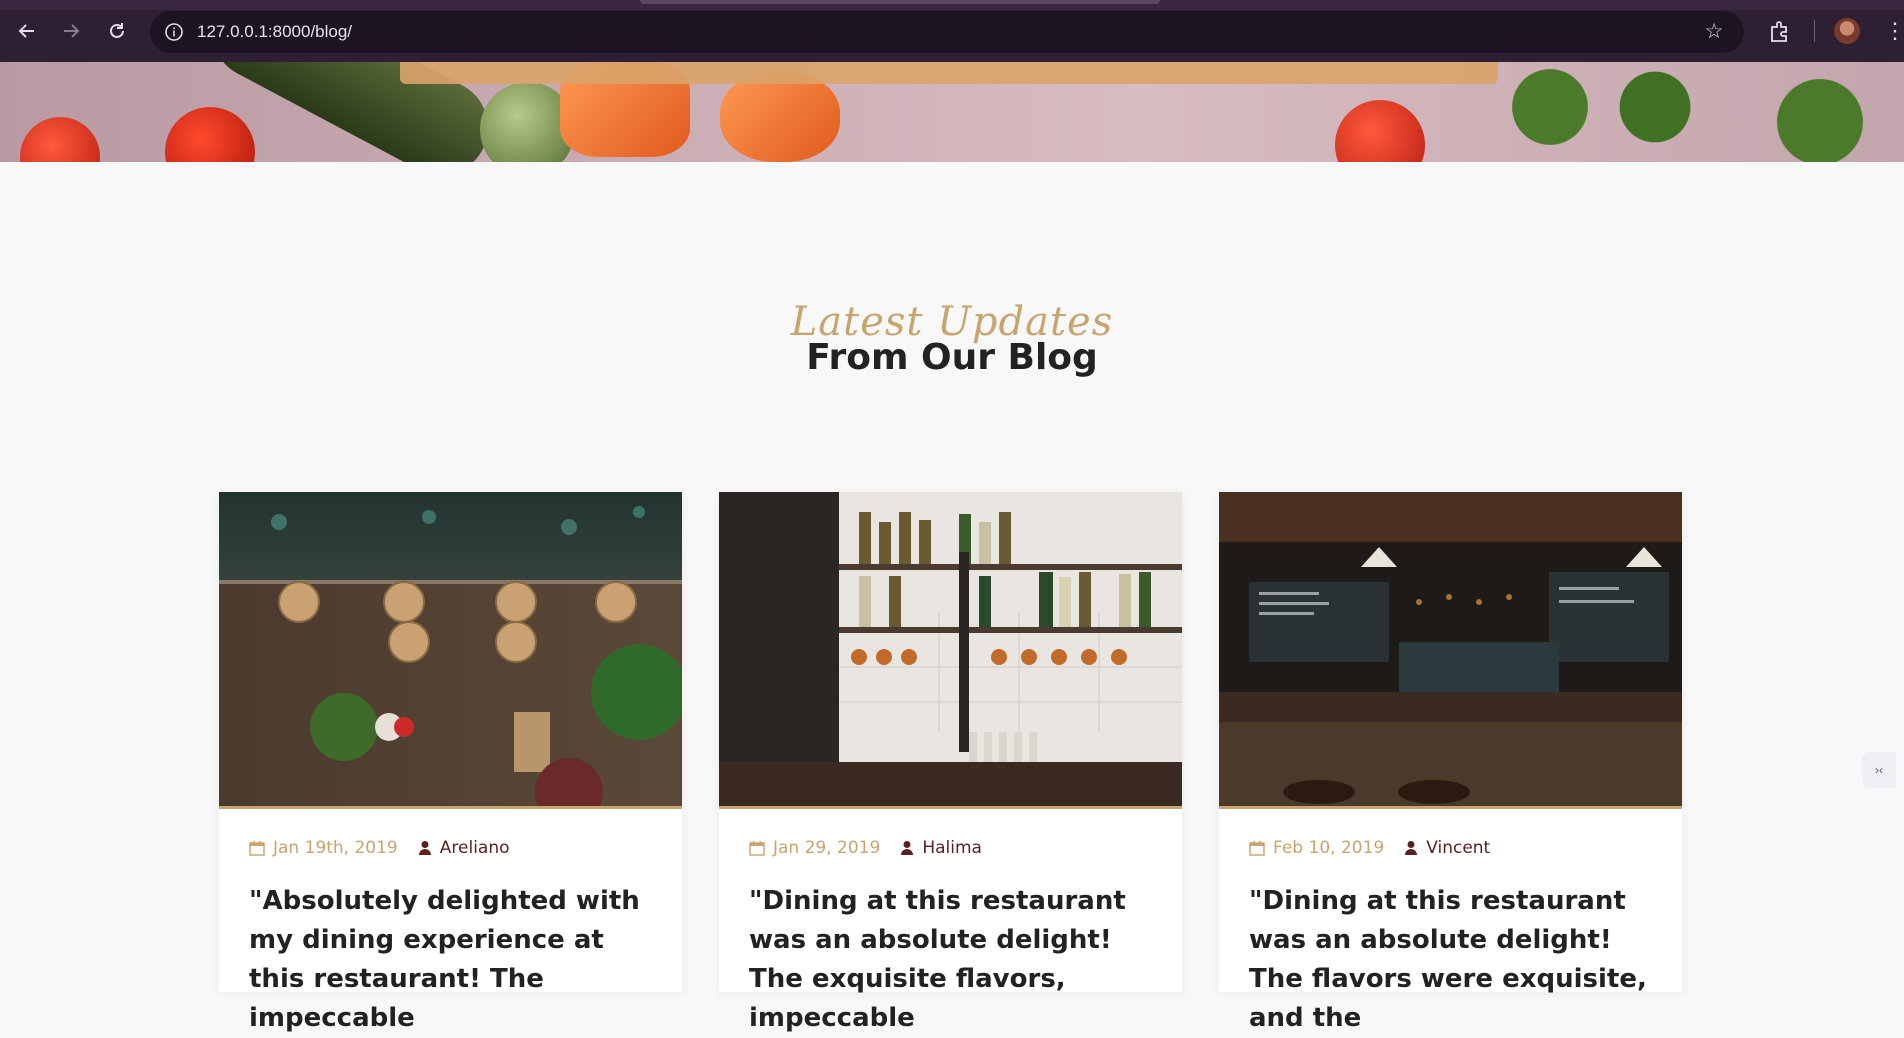 This screenshot has width=1904, height=1038. What do you see at coordinates (1328, 848) in the screenshot?
I see `post-date: Feb 10, 2019` at bounding box center [1328, 848].